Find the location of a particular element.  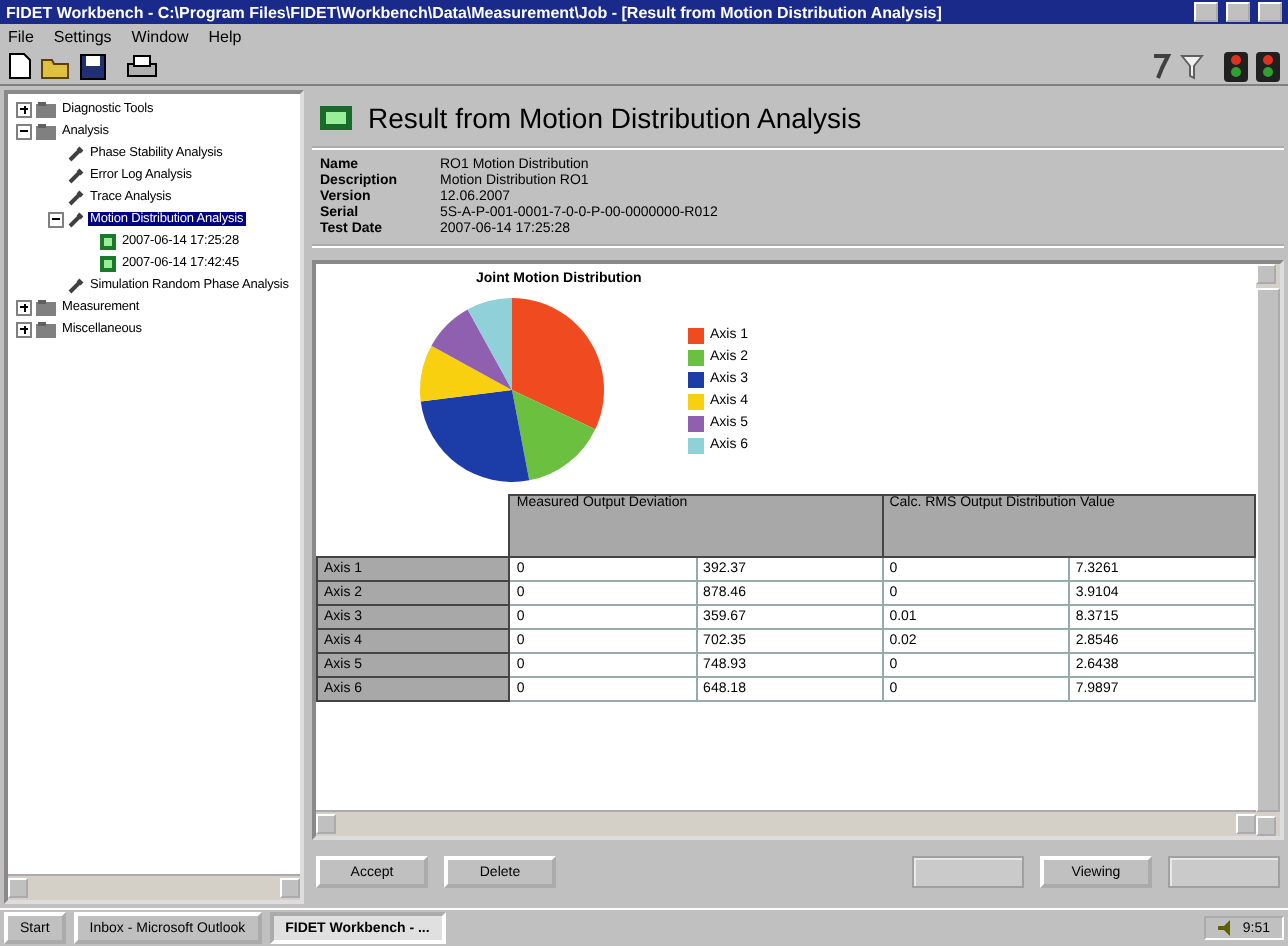

panel-title: Result from Motion Distribution Analysis is located at coordinates (615, 118).